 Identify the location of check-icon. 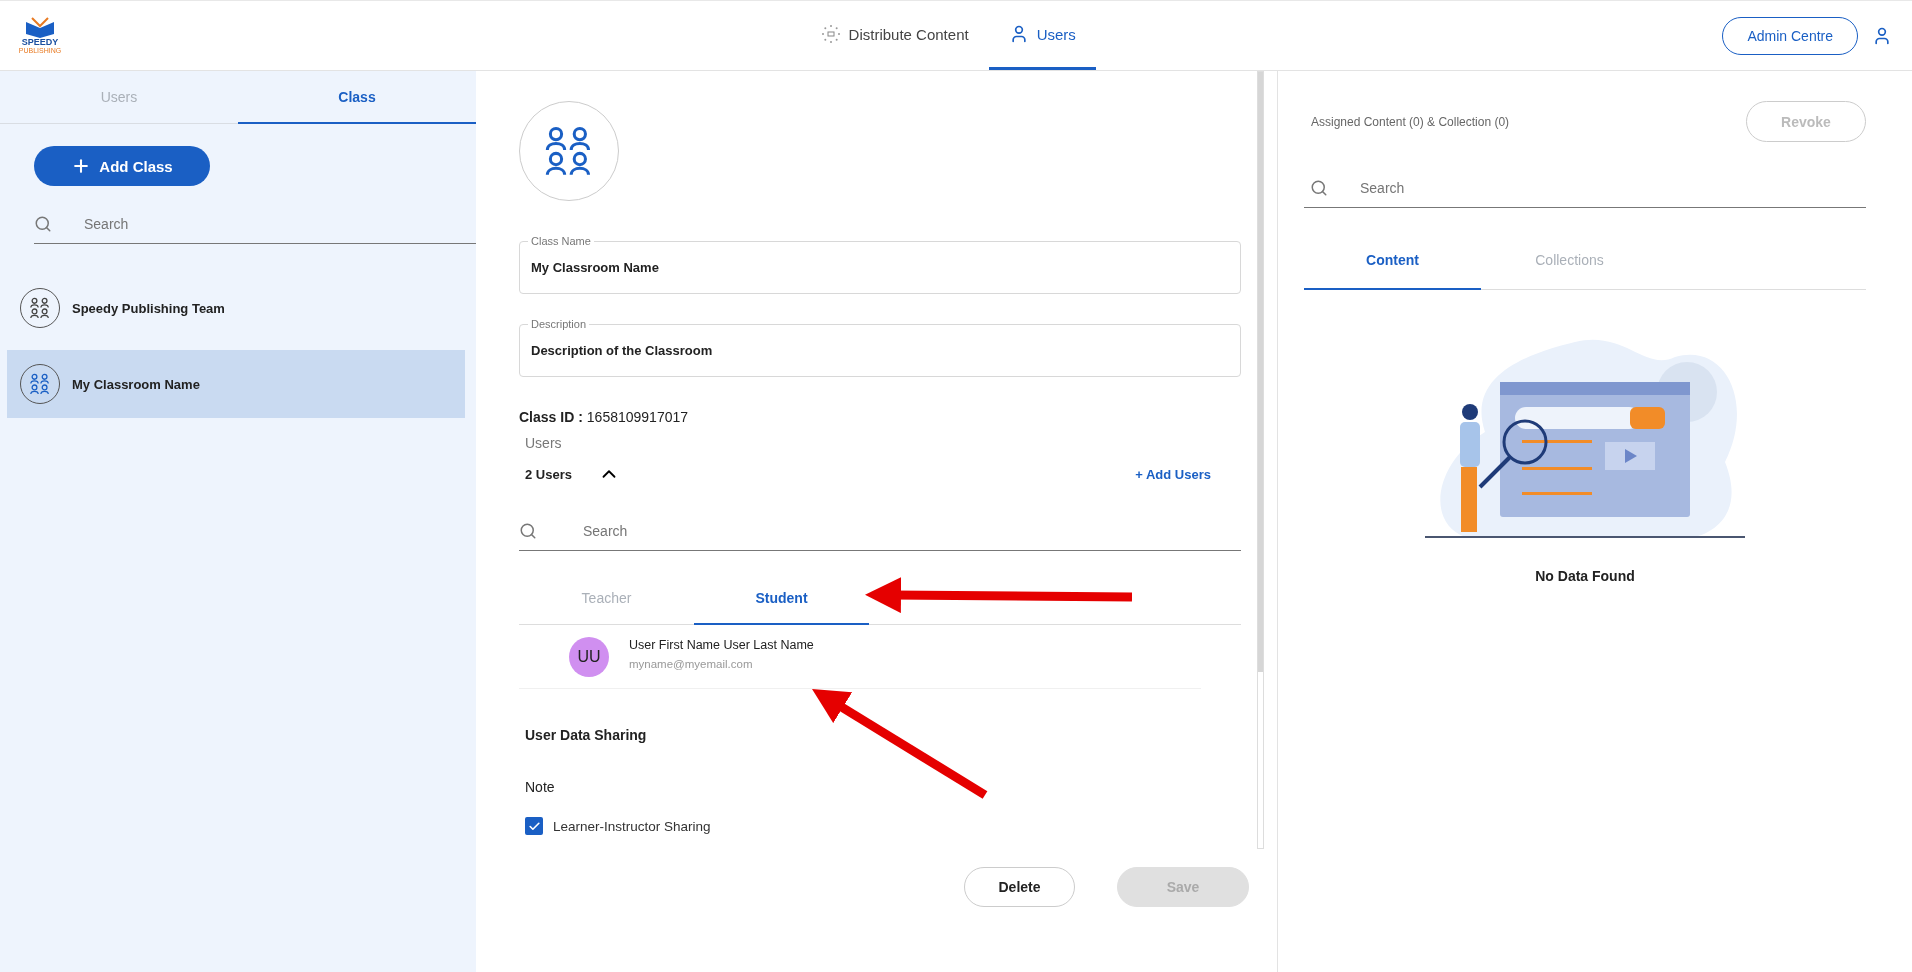
(534, 826).